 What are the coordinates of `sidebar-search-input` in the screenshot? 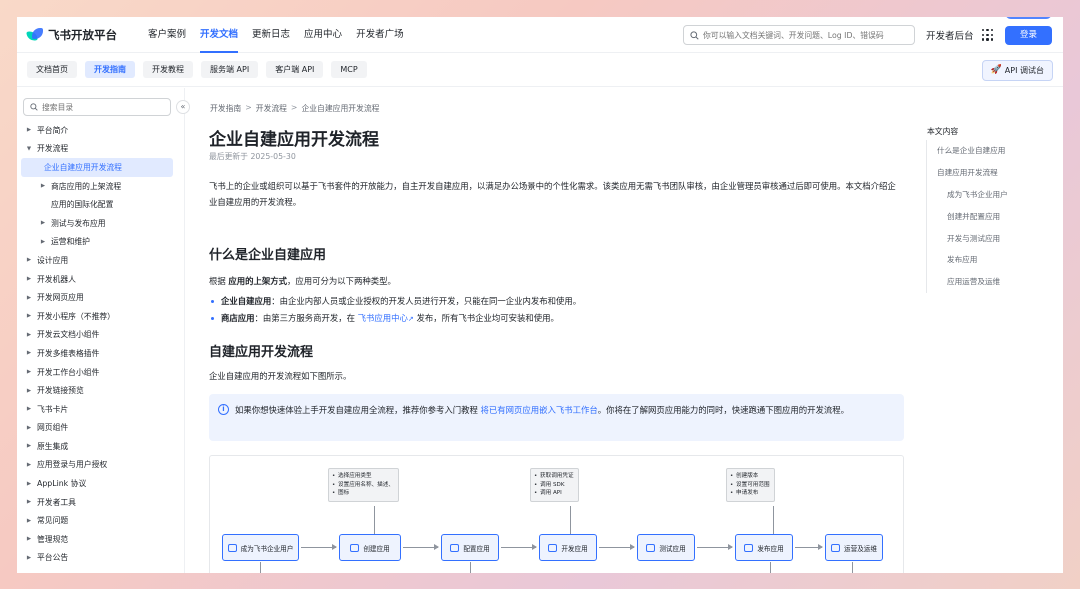 It's located at (102, 107).